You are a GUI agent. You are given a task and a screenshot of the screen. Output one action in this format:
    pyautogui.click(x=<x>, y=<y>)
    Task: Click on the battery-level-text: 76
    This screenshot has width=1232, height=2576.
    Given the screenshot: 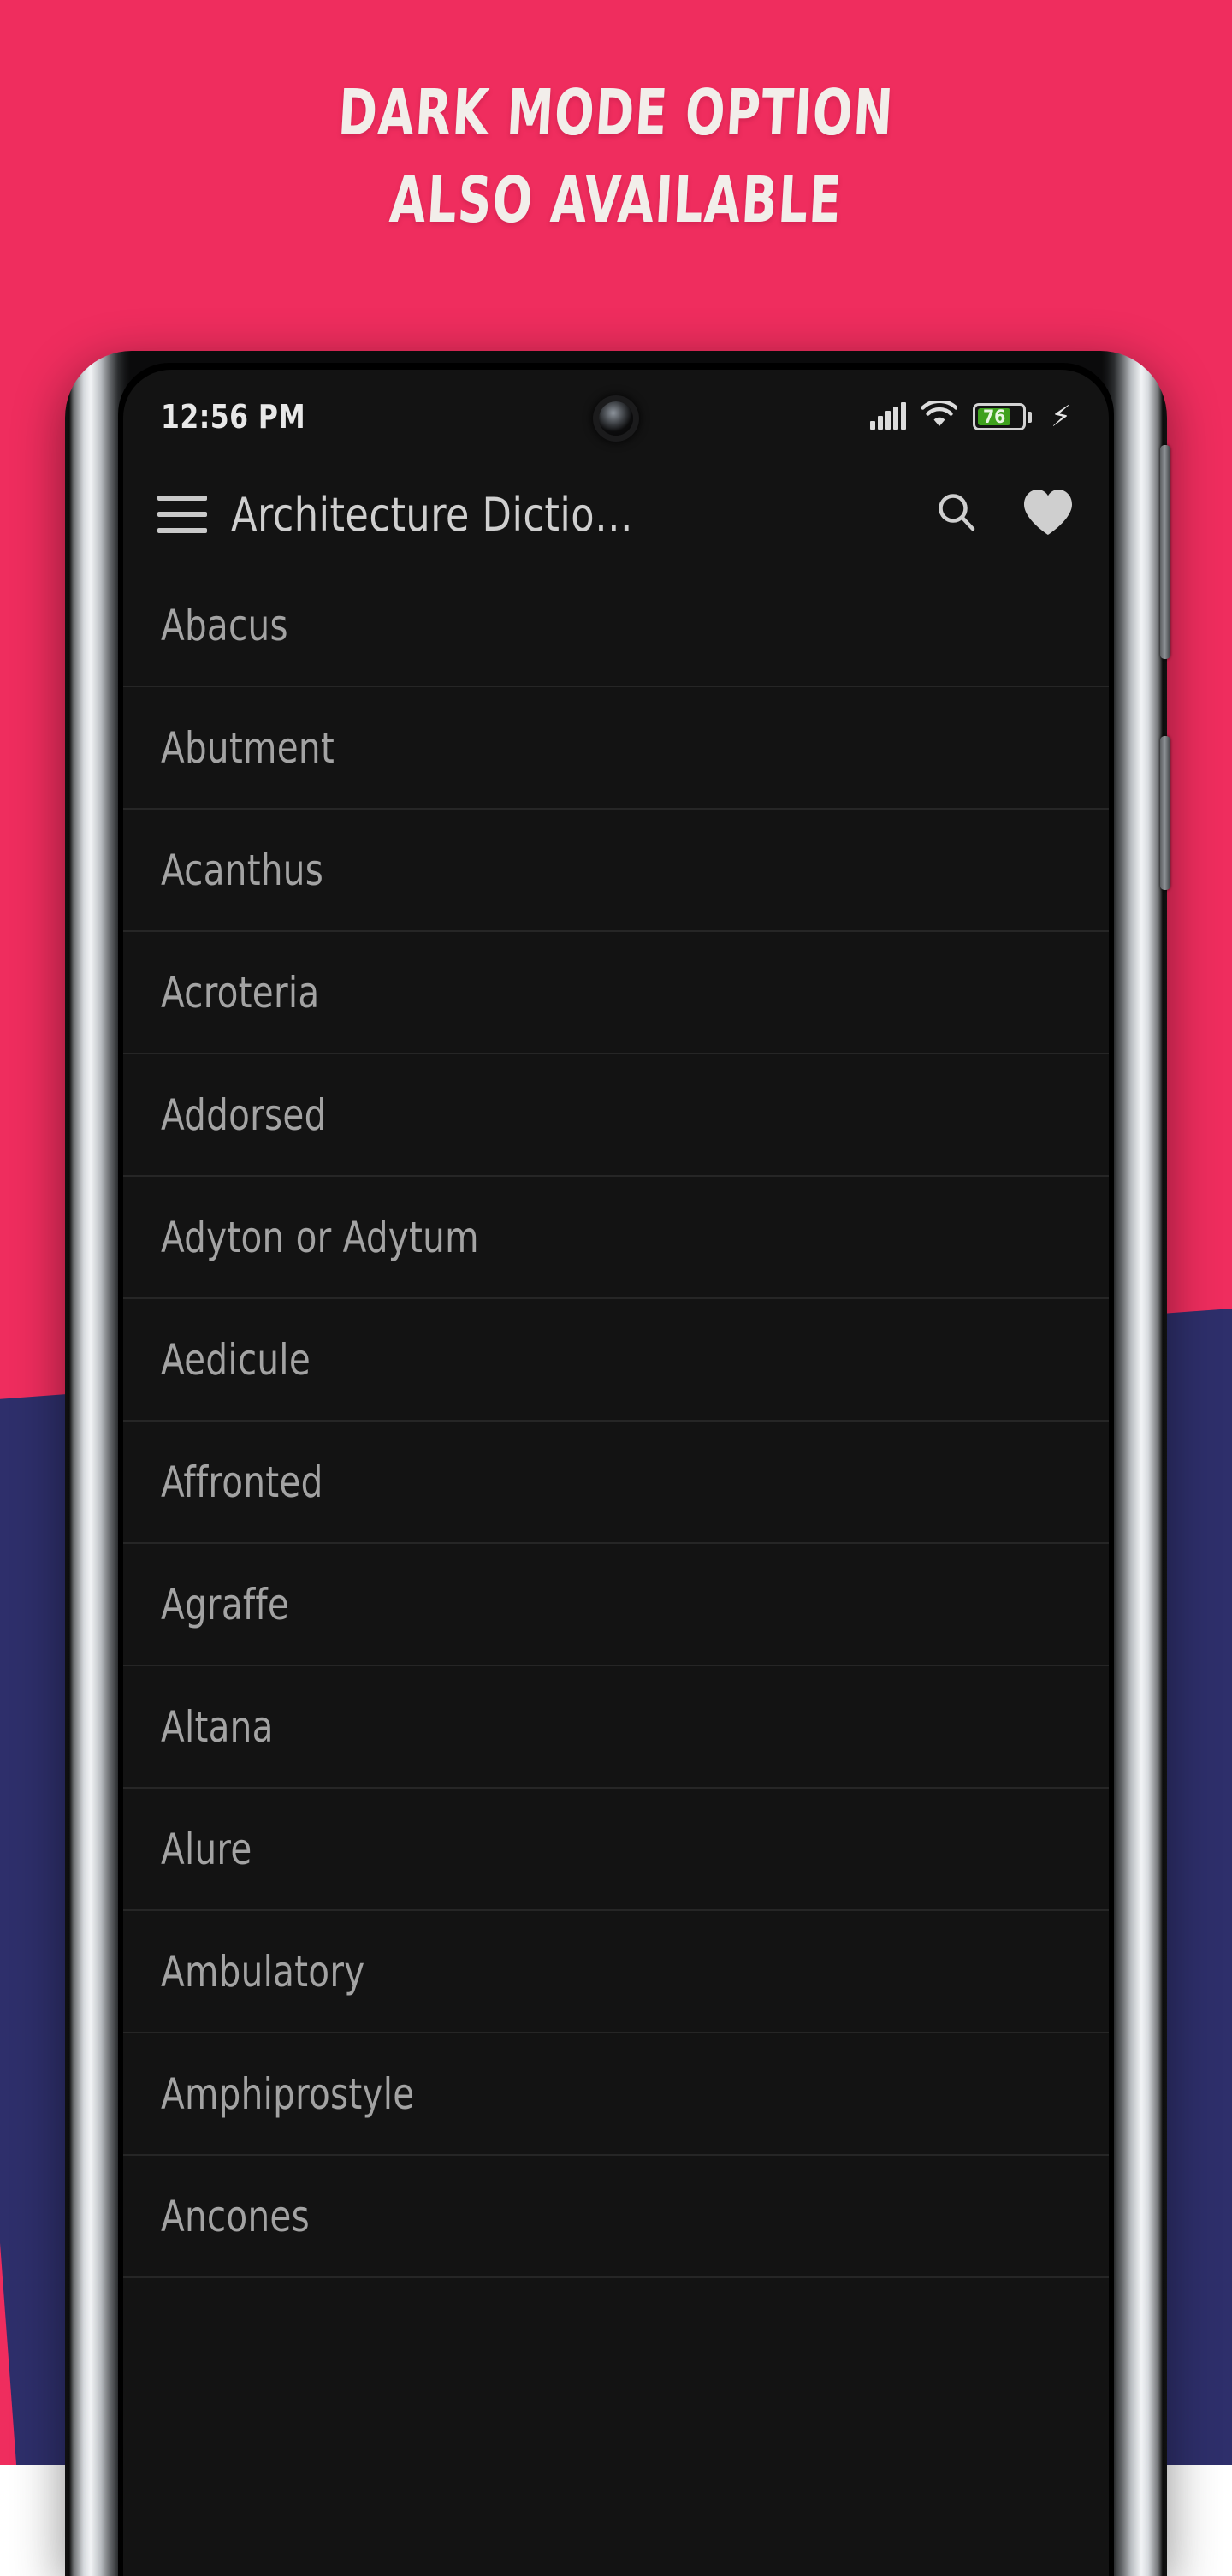 What is the action you would take?
    pyautogui.click(x=994, y=417)
    